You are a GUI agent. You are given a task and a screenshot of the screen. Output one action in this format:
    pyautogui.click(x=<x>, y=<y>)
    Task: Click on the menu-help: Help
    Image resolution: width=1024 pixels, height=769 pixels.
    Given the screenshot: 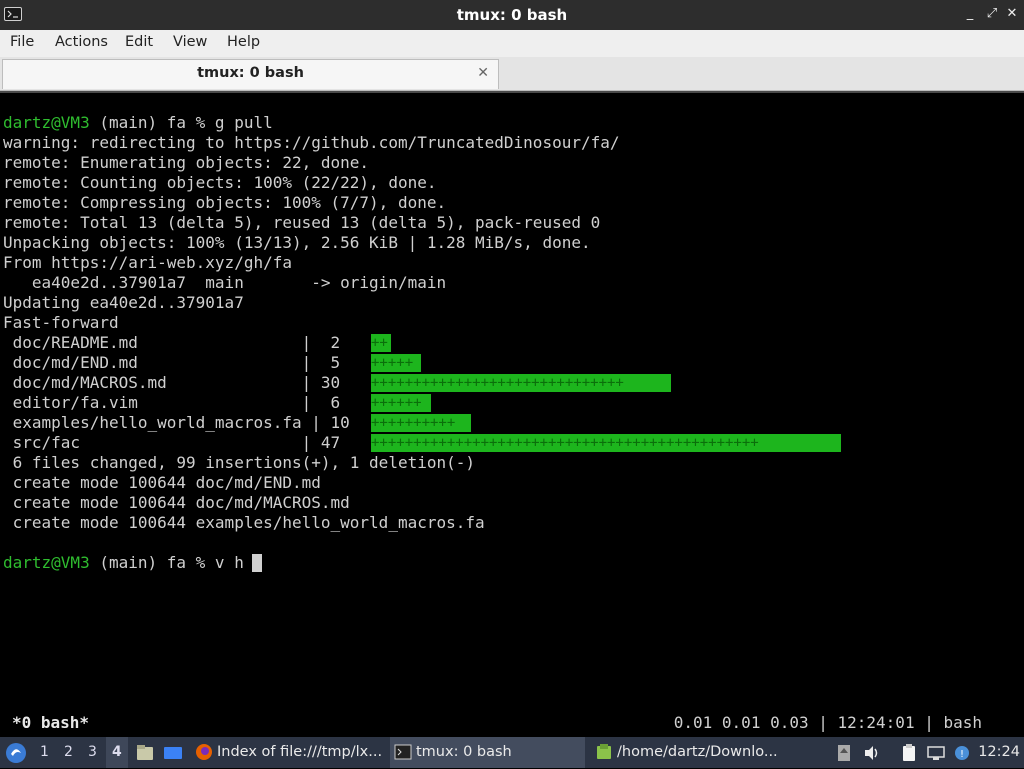 What is the action you would take?
    pyautogui.click(x=243, y=42)
    